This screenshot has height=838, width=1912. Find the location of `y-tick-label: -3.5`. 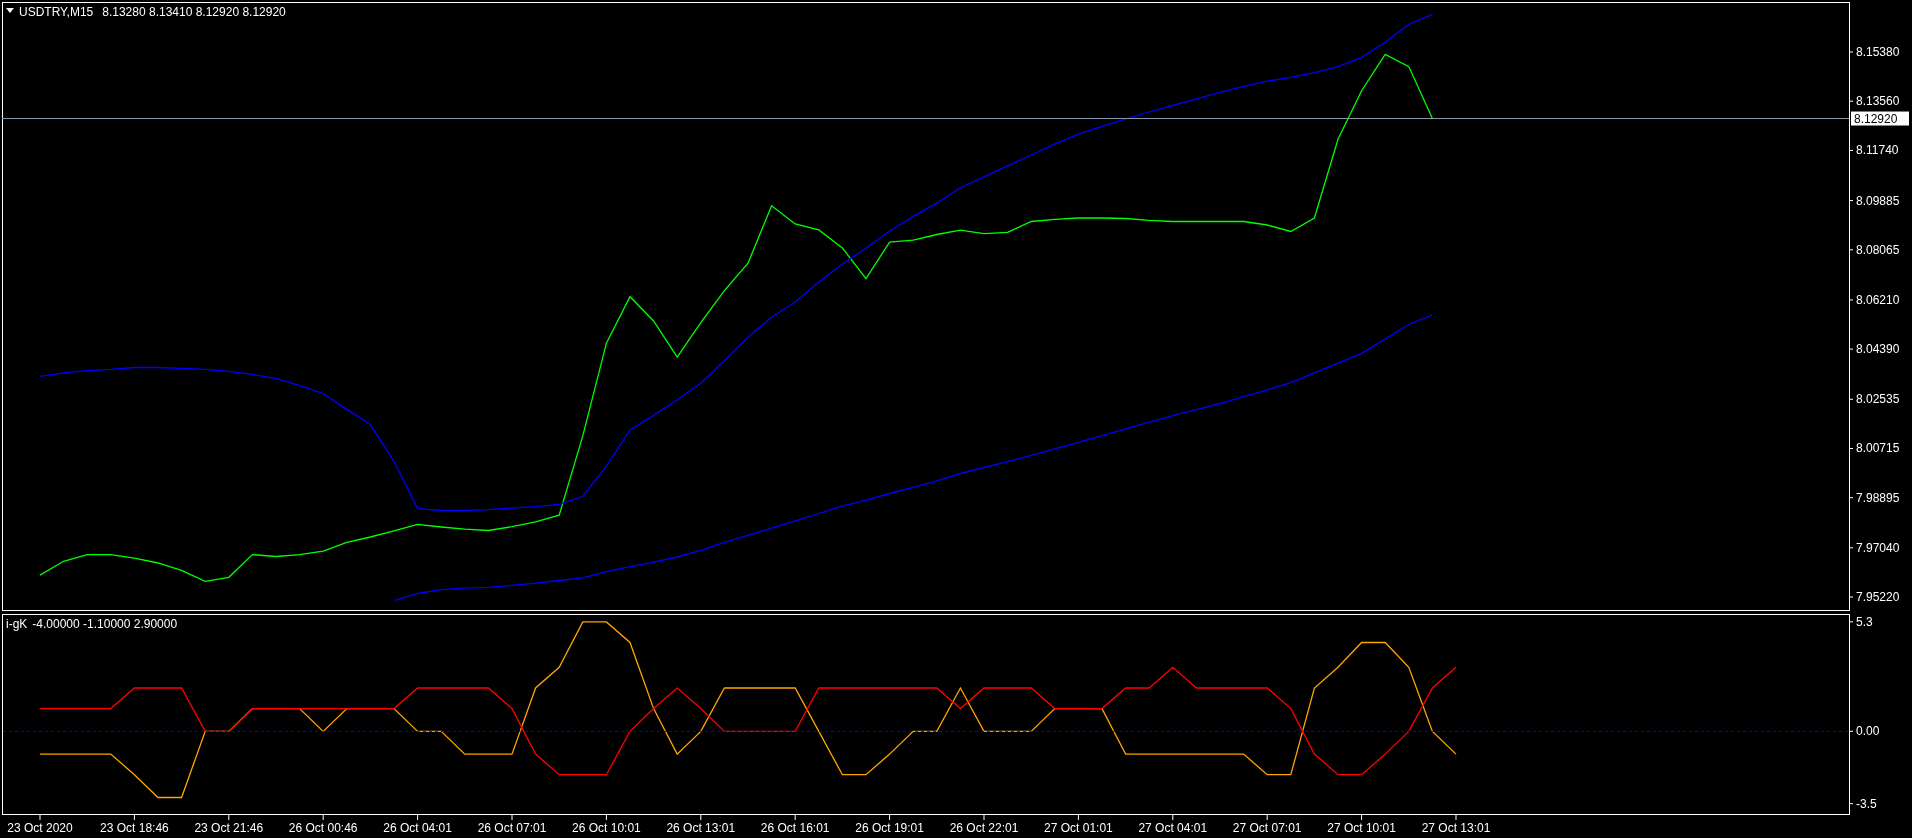

y-tick-label: -3.5 is located at coordinates (1866, 803).